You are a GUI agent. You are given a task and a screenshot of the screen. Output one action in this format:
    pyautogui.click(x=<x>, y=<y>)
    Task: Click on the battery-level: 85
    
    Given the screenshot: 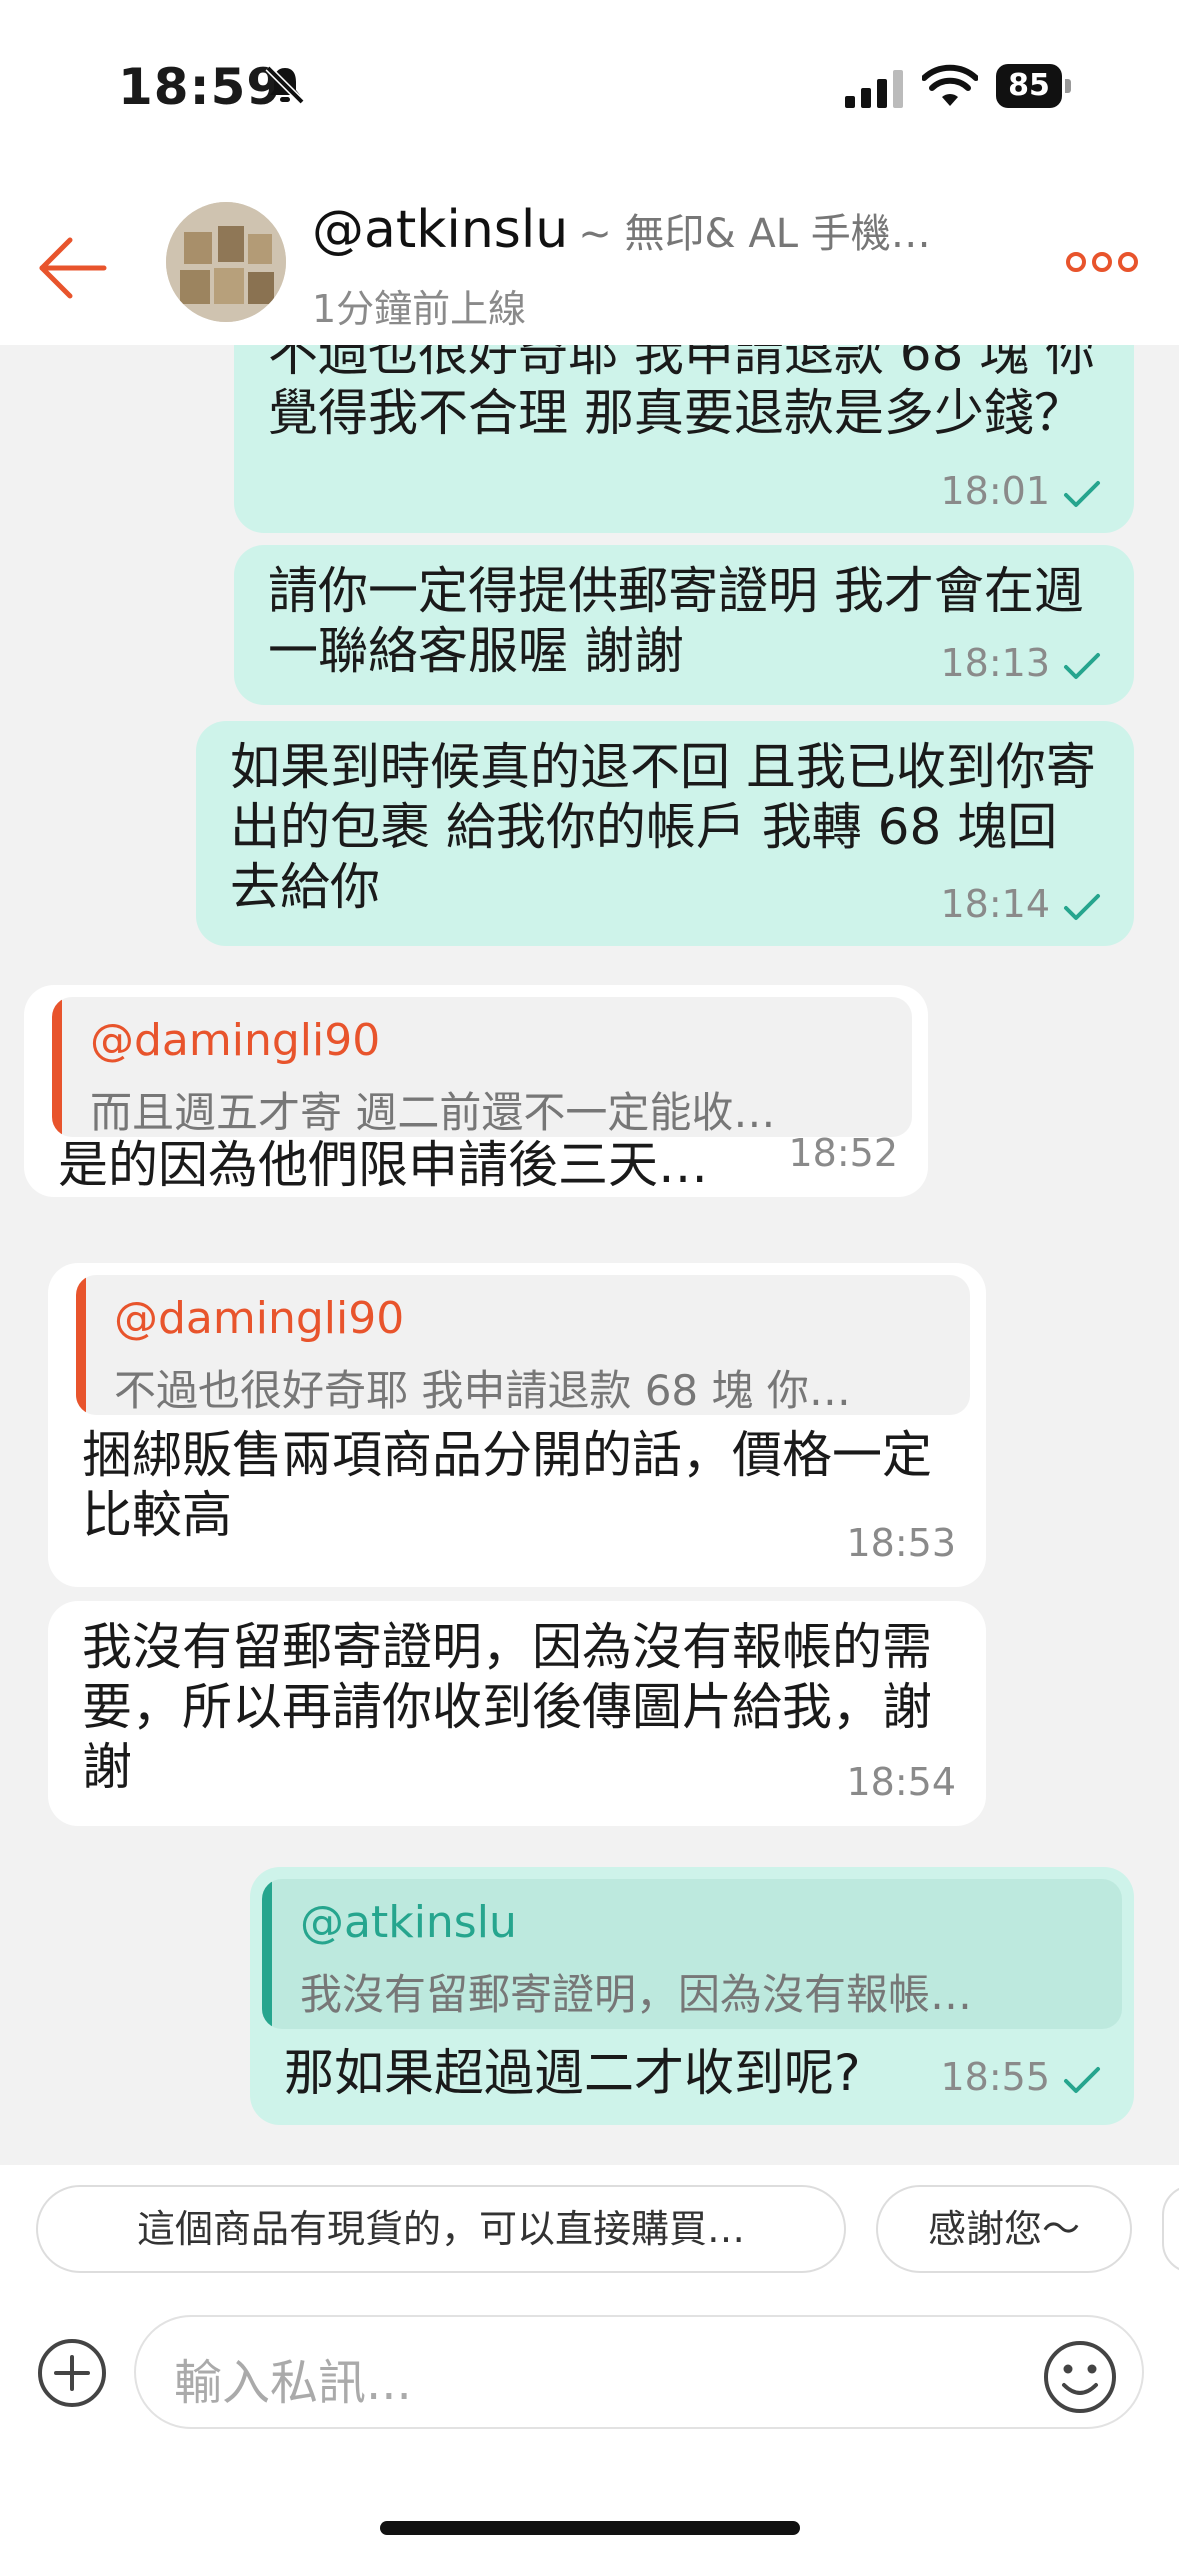 What is the action you would take?
    pyautogui.click(x=1029, y=86)
    